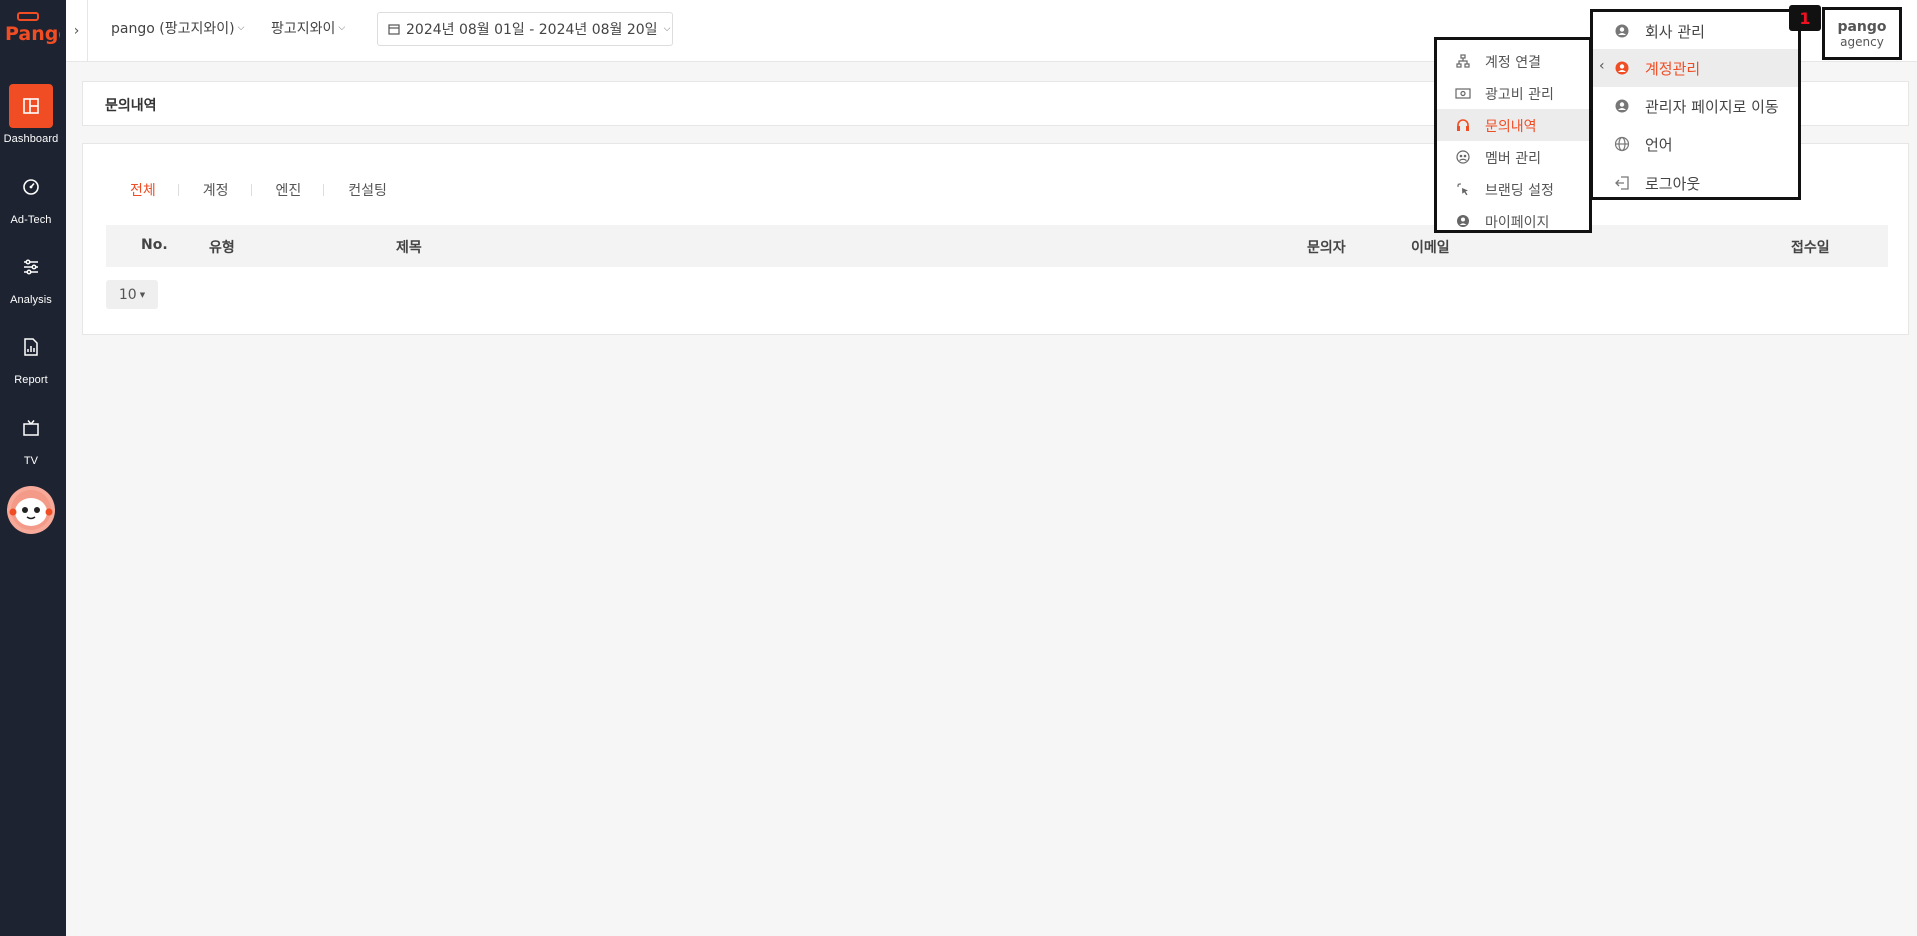  I want to click on submenu-label: 마이페이지, so click(1517, 223).